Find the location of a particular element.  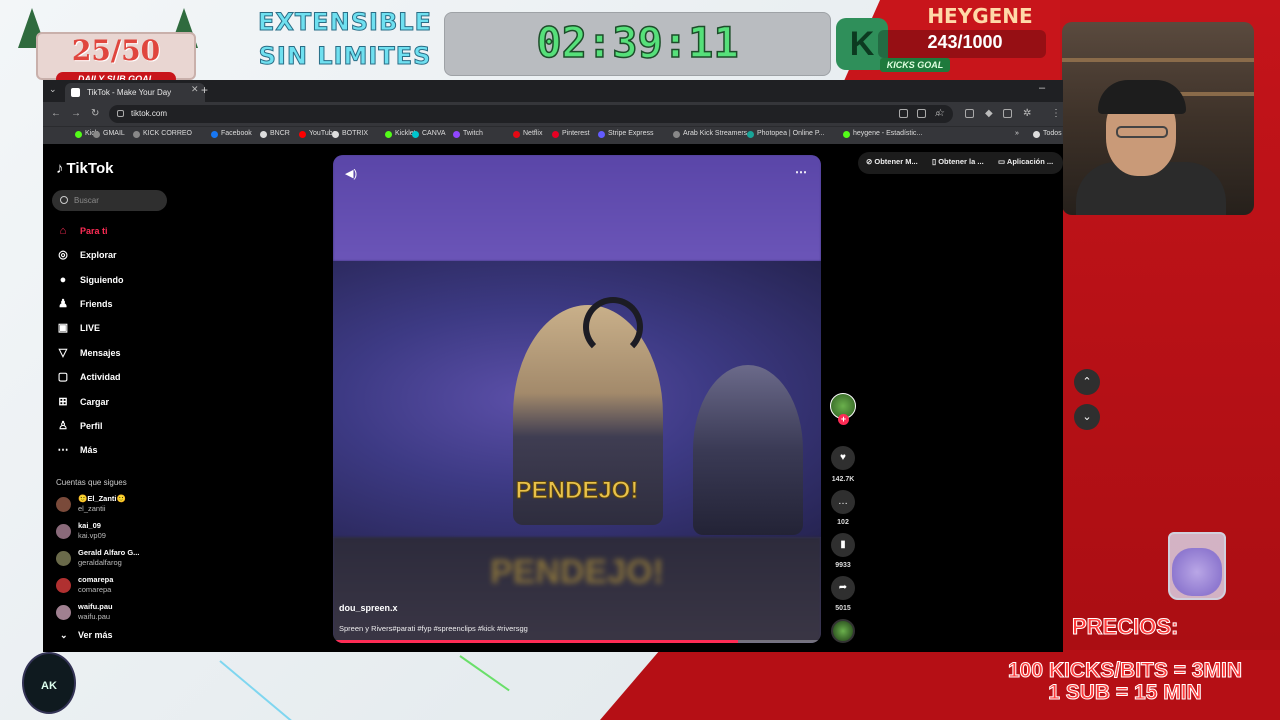

tiktok-logo: ♪ TikTok is located at coordinates (84, 168).